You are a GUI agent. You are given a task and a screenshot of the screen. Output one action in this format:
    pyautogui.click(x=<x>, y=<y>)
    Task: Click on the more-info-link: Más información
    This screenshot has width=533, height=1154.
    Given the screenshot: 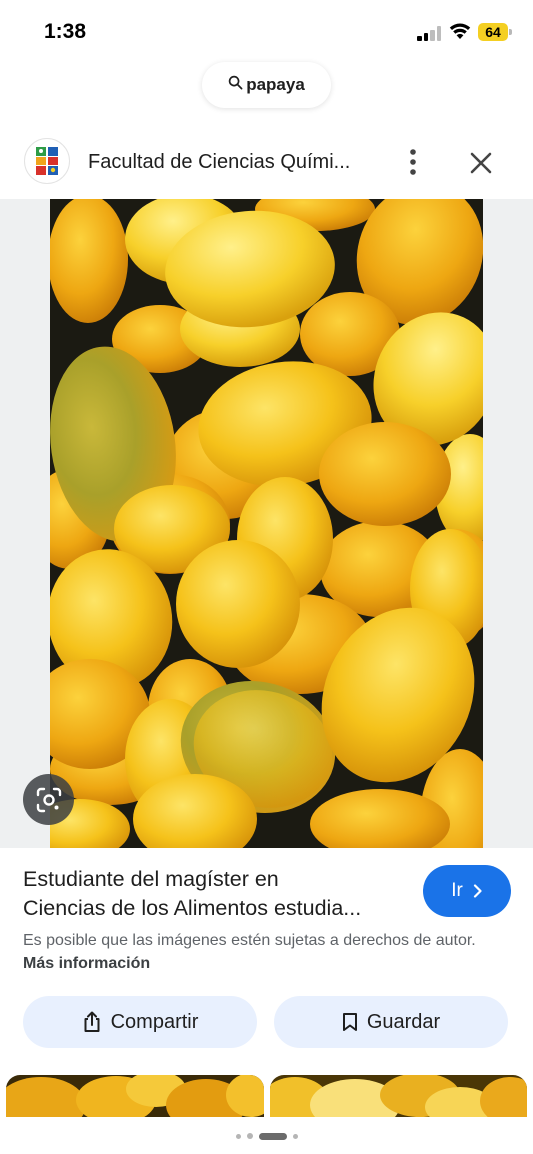 What is the action you would take?
    pyautogui.click(x=86, y=963)
    